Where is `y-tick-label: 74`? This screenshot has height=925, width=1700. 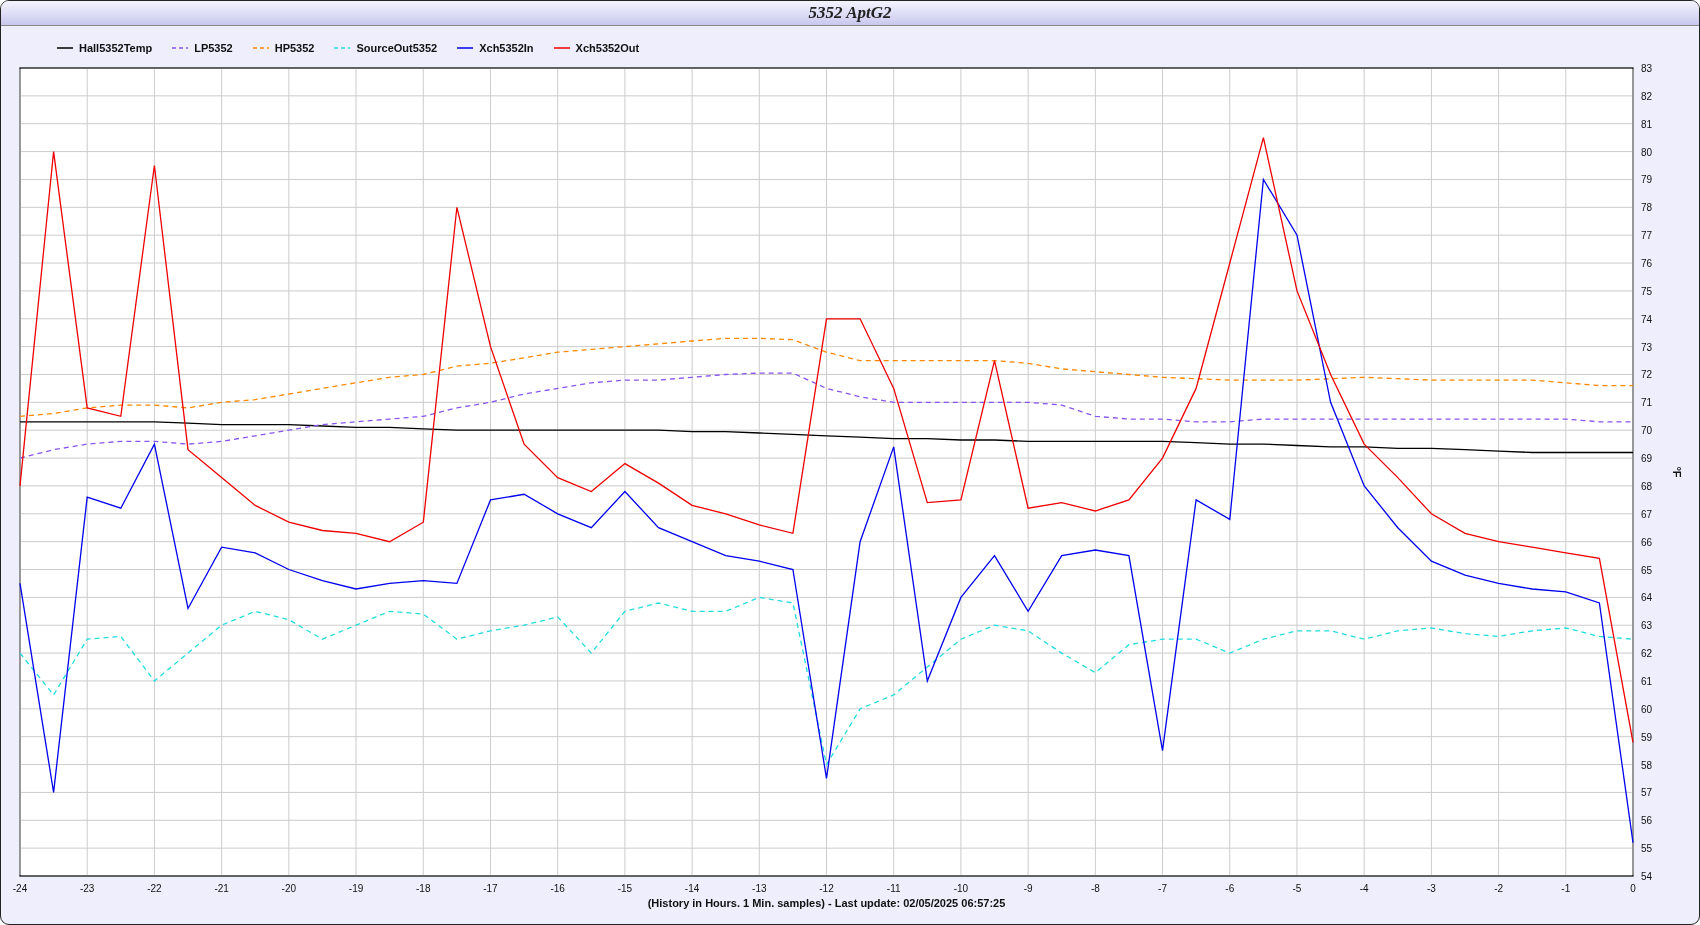 y-tick-label: 74 is located at coordinates (1647, 319).